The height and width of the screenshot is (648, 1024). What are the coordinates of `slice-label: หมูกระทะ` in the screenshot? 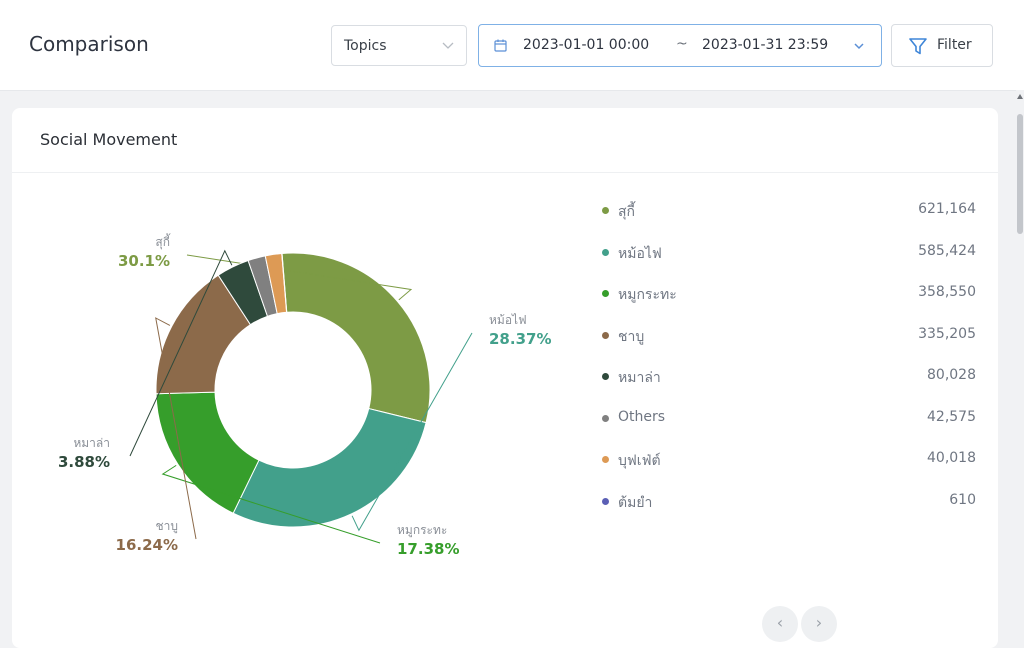 It's located at (422, 530).